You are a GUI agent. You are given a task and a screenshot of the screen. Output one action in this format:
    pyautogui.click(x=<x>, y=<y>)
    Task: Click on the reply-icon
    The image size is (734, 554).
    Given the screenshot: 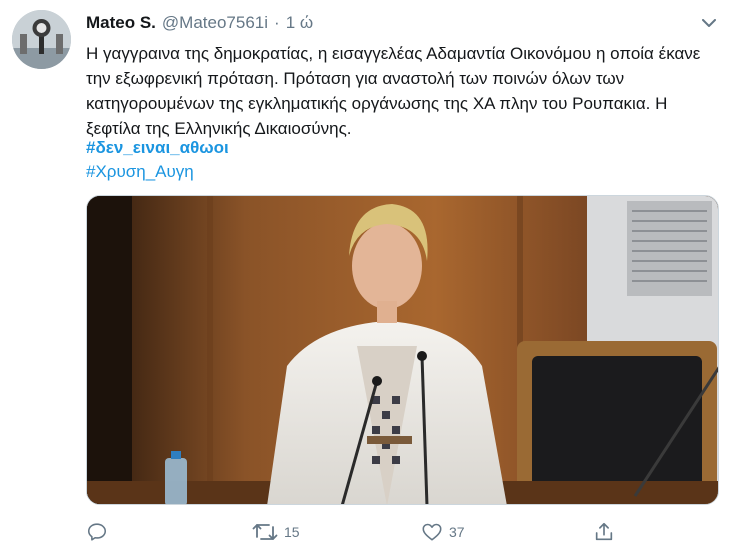 What is the action you would take?
    pyautogui.click(x=97, y=532)
    